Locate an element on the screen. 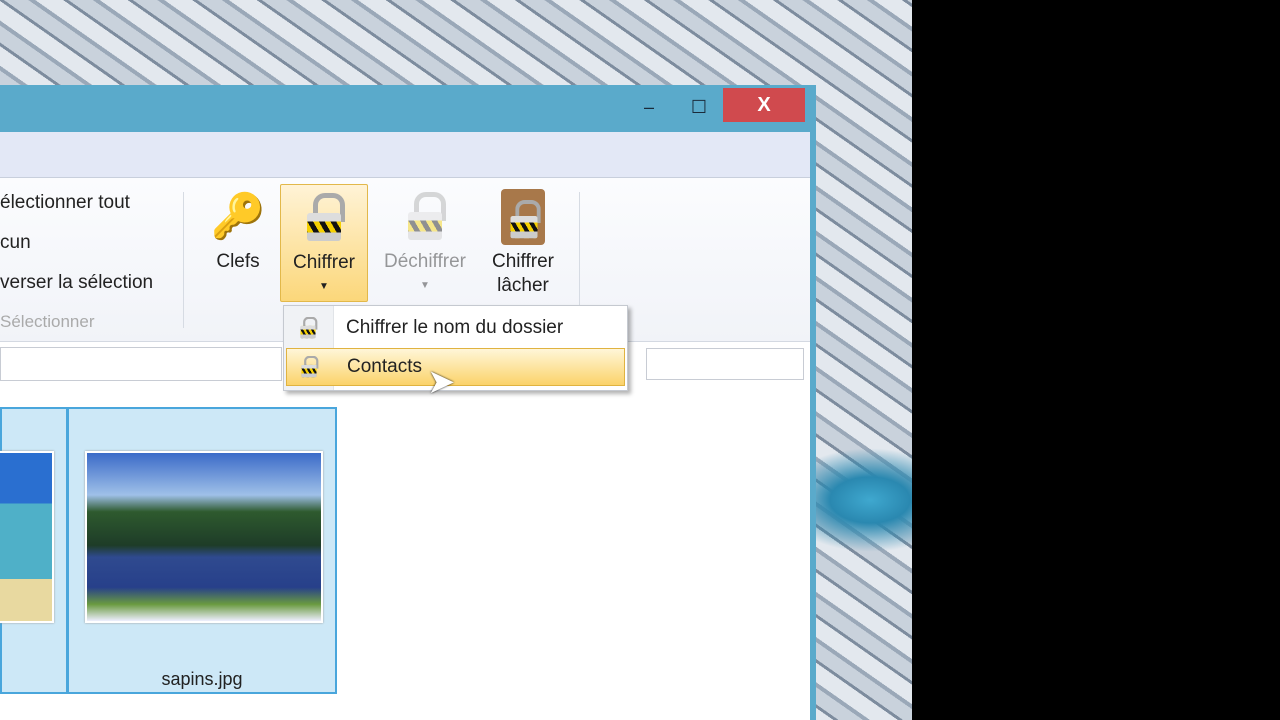  encrypt-drop-button: Chiffrer lâcher is located at coordinates (523, 241).